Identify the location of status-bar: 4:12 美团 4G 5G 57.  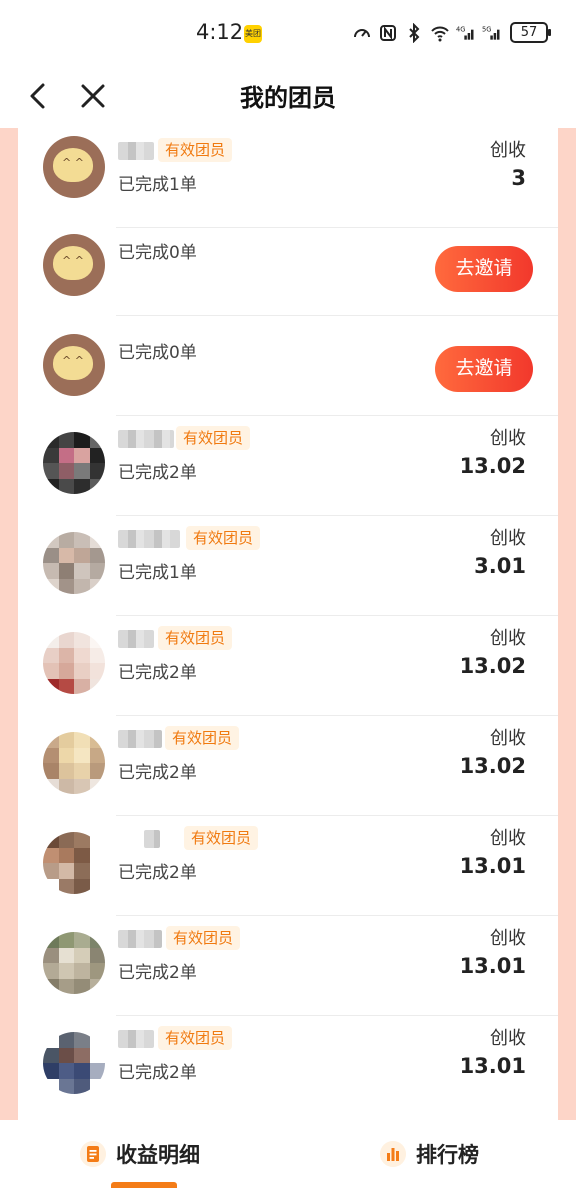
(288, 34).